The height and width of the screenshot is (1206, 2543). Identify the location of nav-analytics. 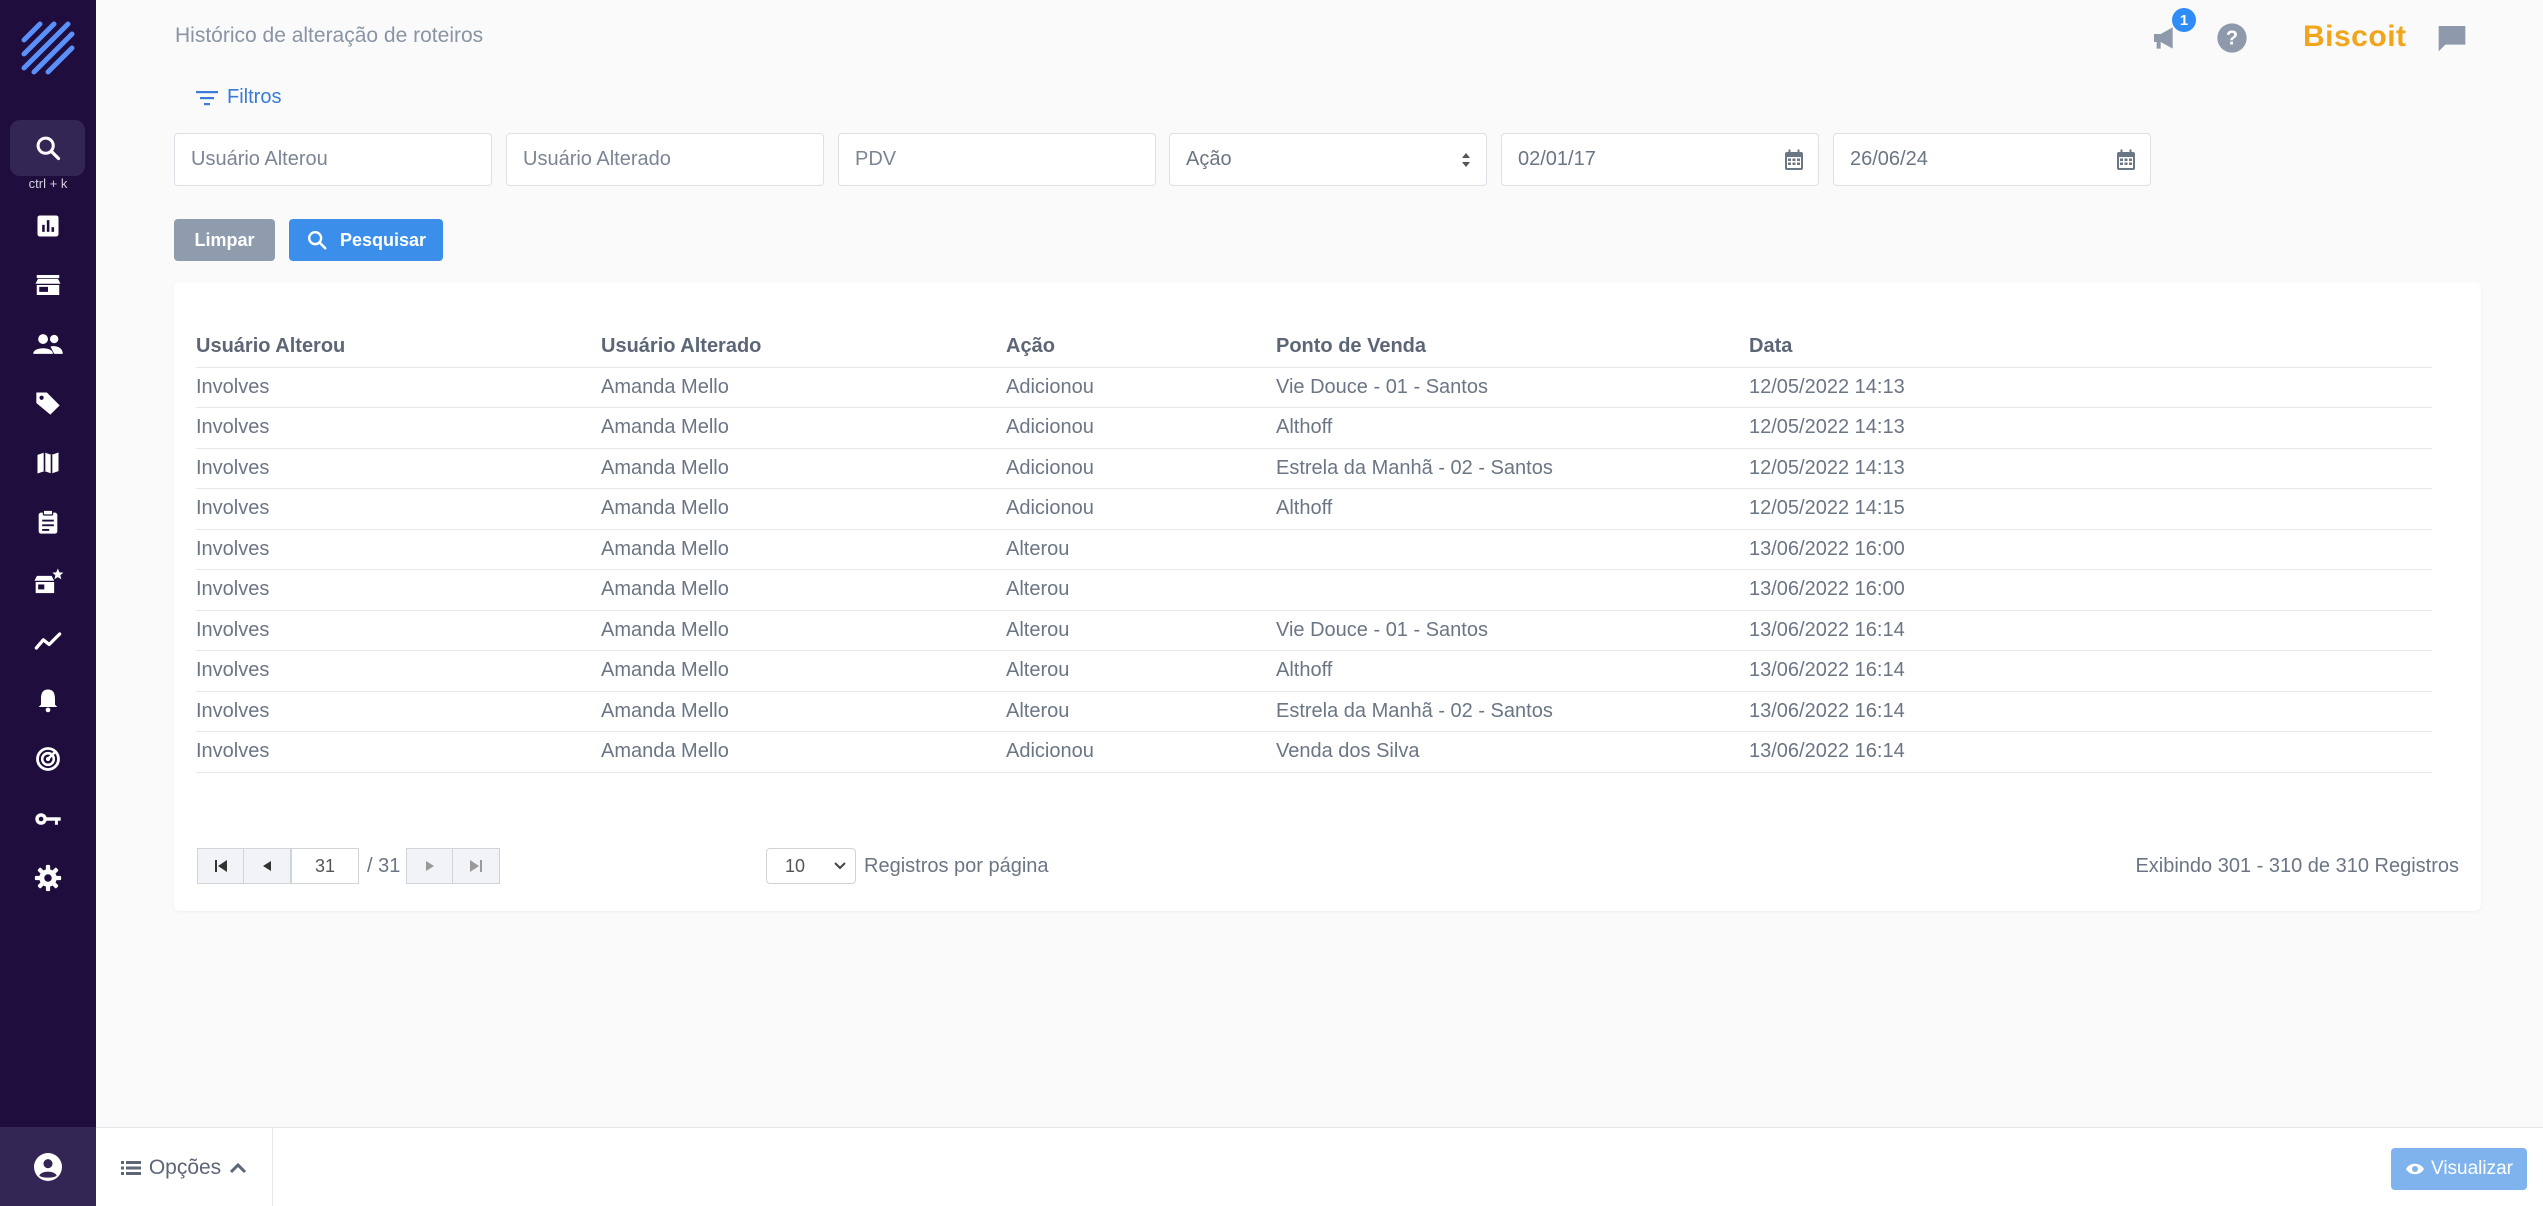
(48, 641).